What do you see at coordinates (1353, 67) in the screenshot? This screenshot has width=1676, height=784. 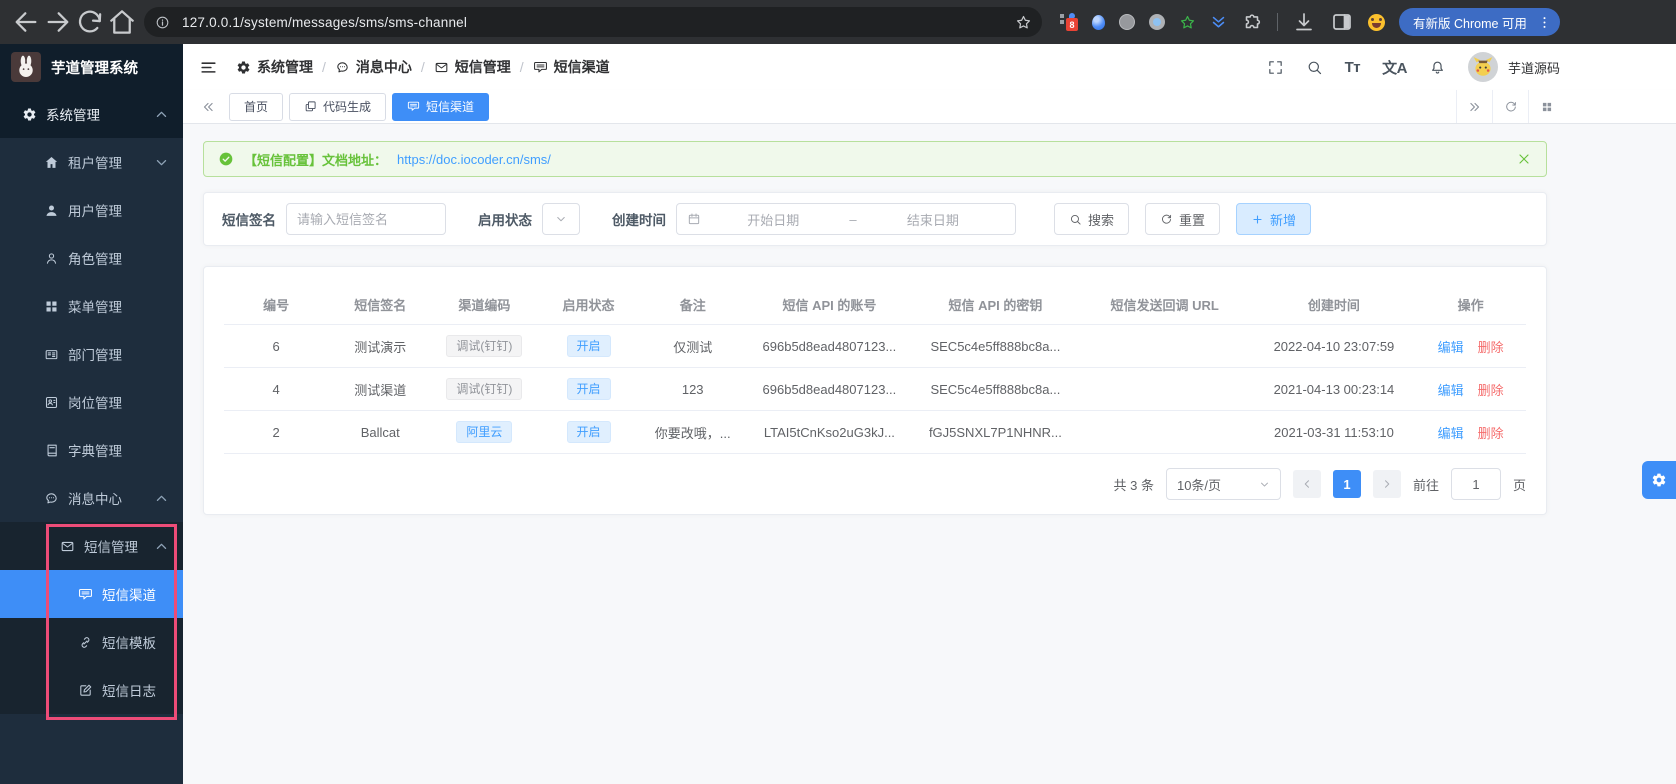 I see `font-size-icon: Tт` at bounding box center [1353, 67].